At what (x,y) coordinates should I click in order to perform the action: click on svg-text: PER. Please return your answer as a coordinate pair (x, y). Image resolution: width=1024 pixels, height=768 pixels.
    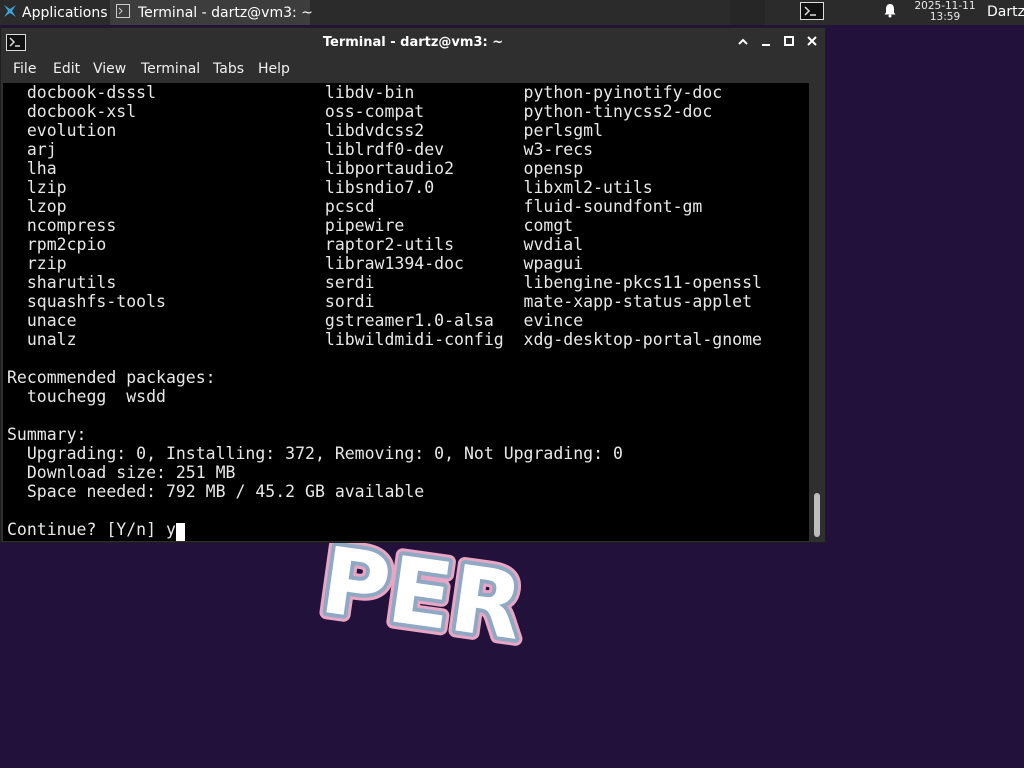
    Looking at the image, I should click on (422, 600).